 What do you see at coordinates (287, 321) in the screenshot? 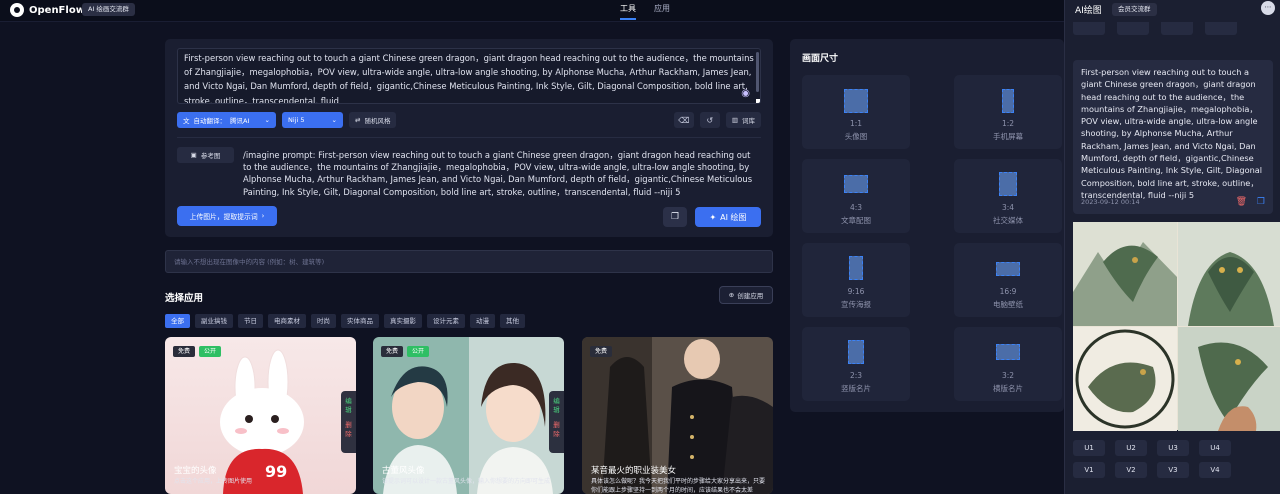
I see `filter-ecommerce: 电商素材` at bounding box center [287, 321].